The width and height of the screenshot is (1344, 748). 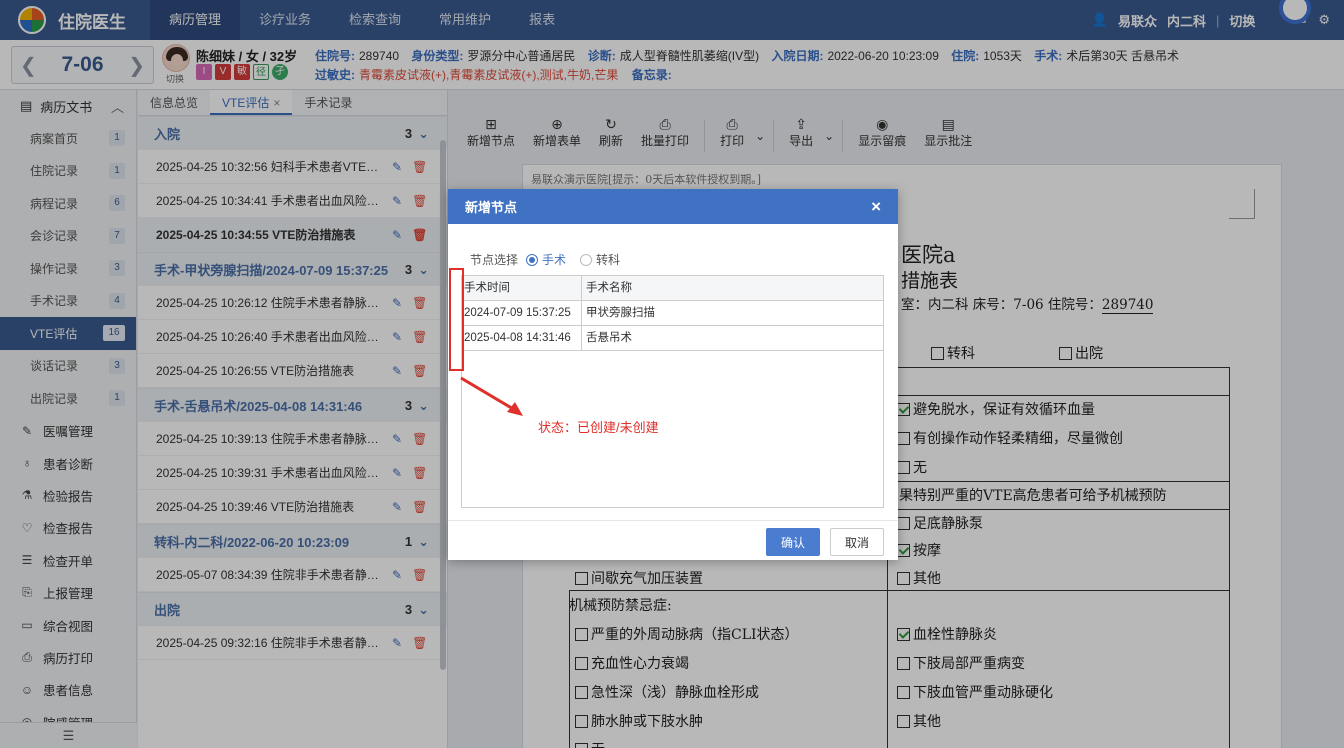 I want to click on cancel-button: 取消, so click(x=857, y=542).